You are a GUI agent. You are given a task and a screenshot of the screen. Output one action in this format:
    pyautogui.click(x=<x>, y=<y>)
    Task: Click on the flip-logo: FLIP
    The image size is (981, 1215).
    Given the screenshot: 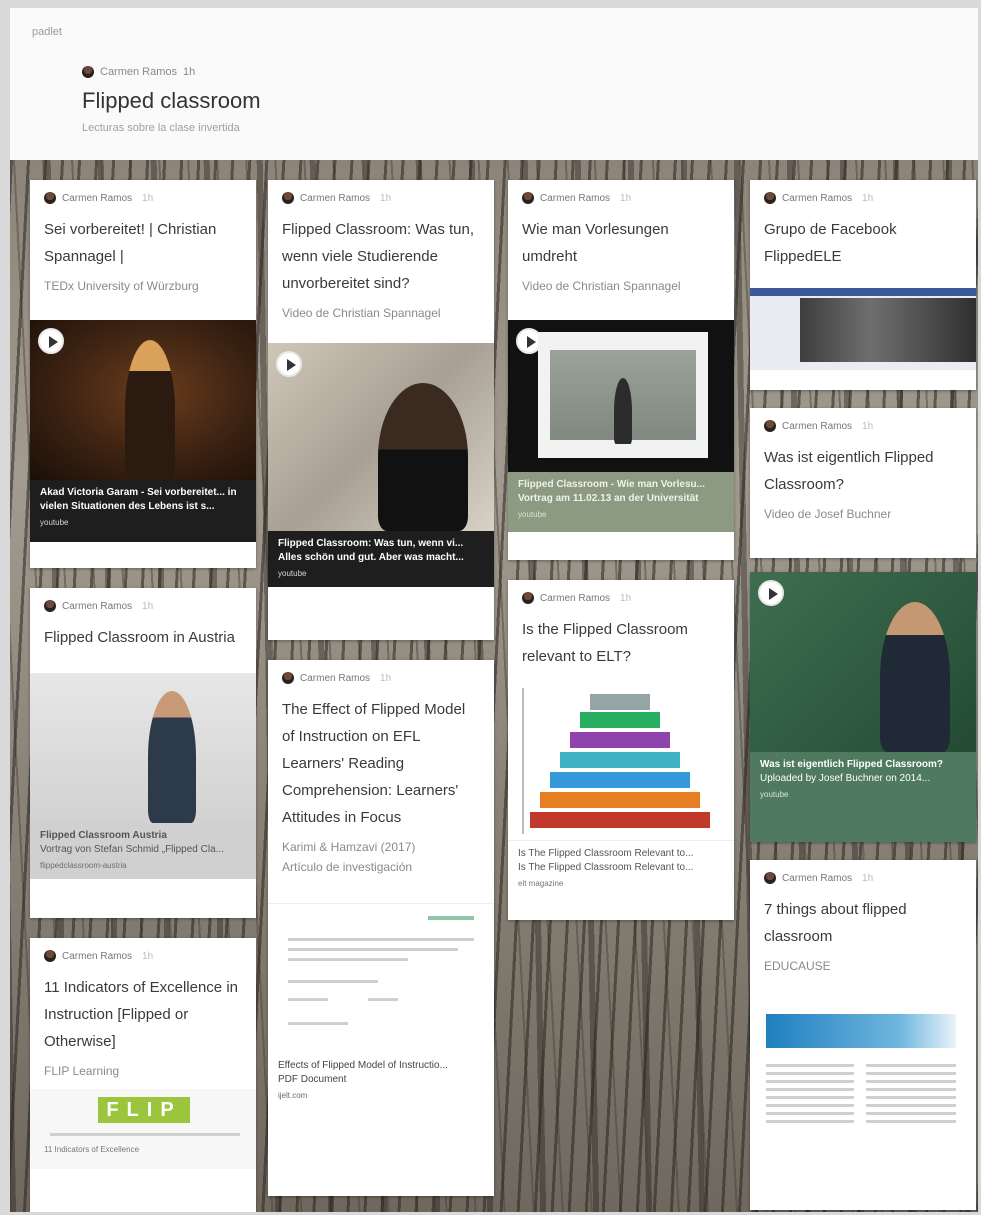 What is the action you would take?
    pyautogui.click(x=144, y=1110)
    